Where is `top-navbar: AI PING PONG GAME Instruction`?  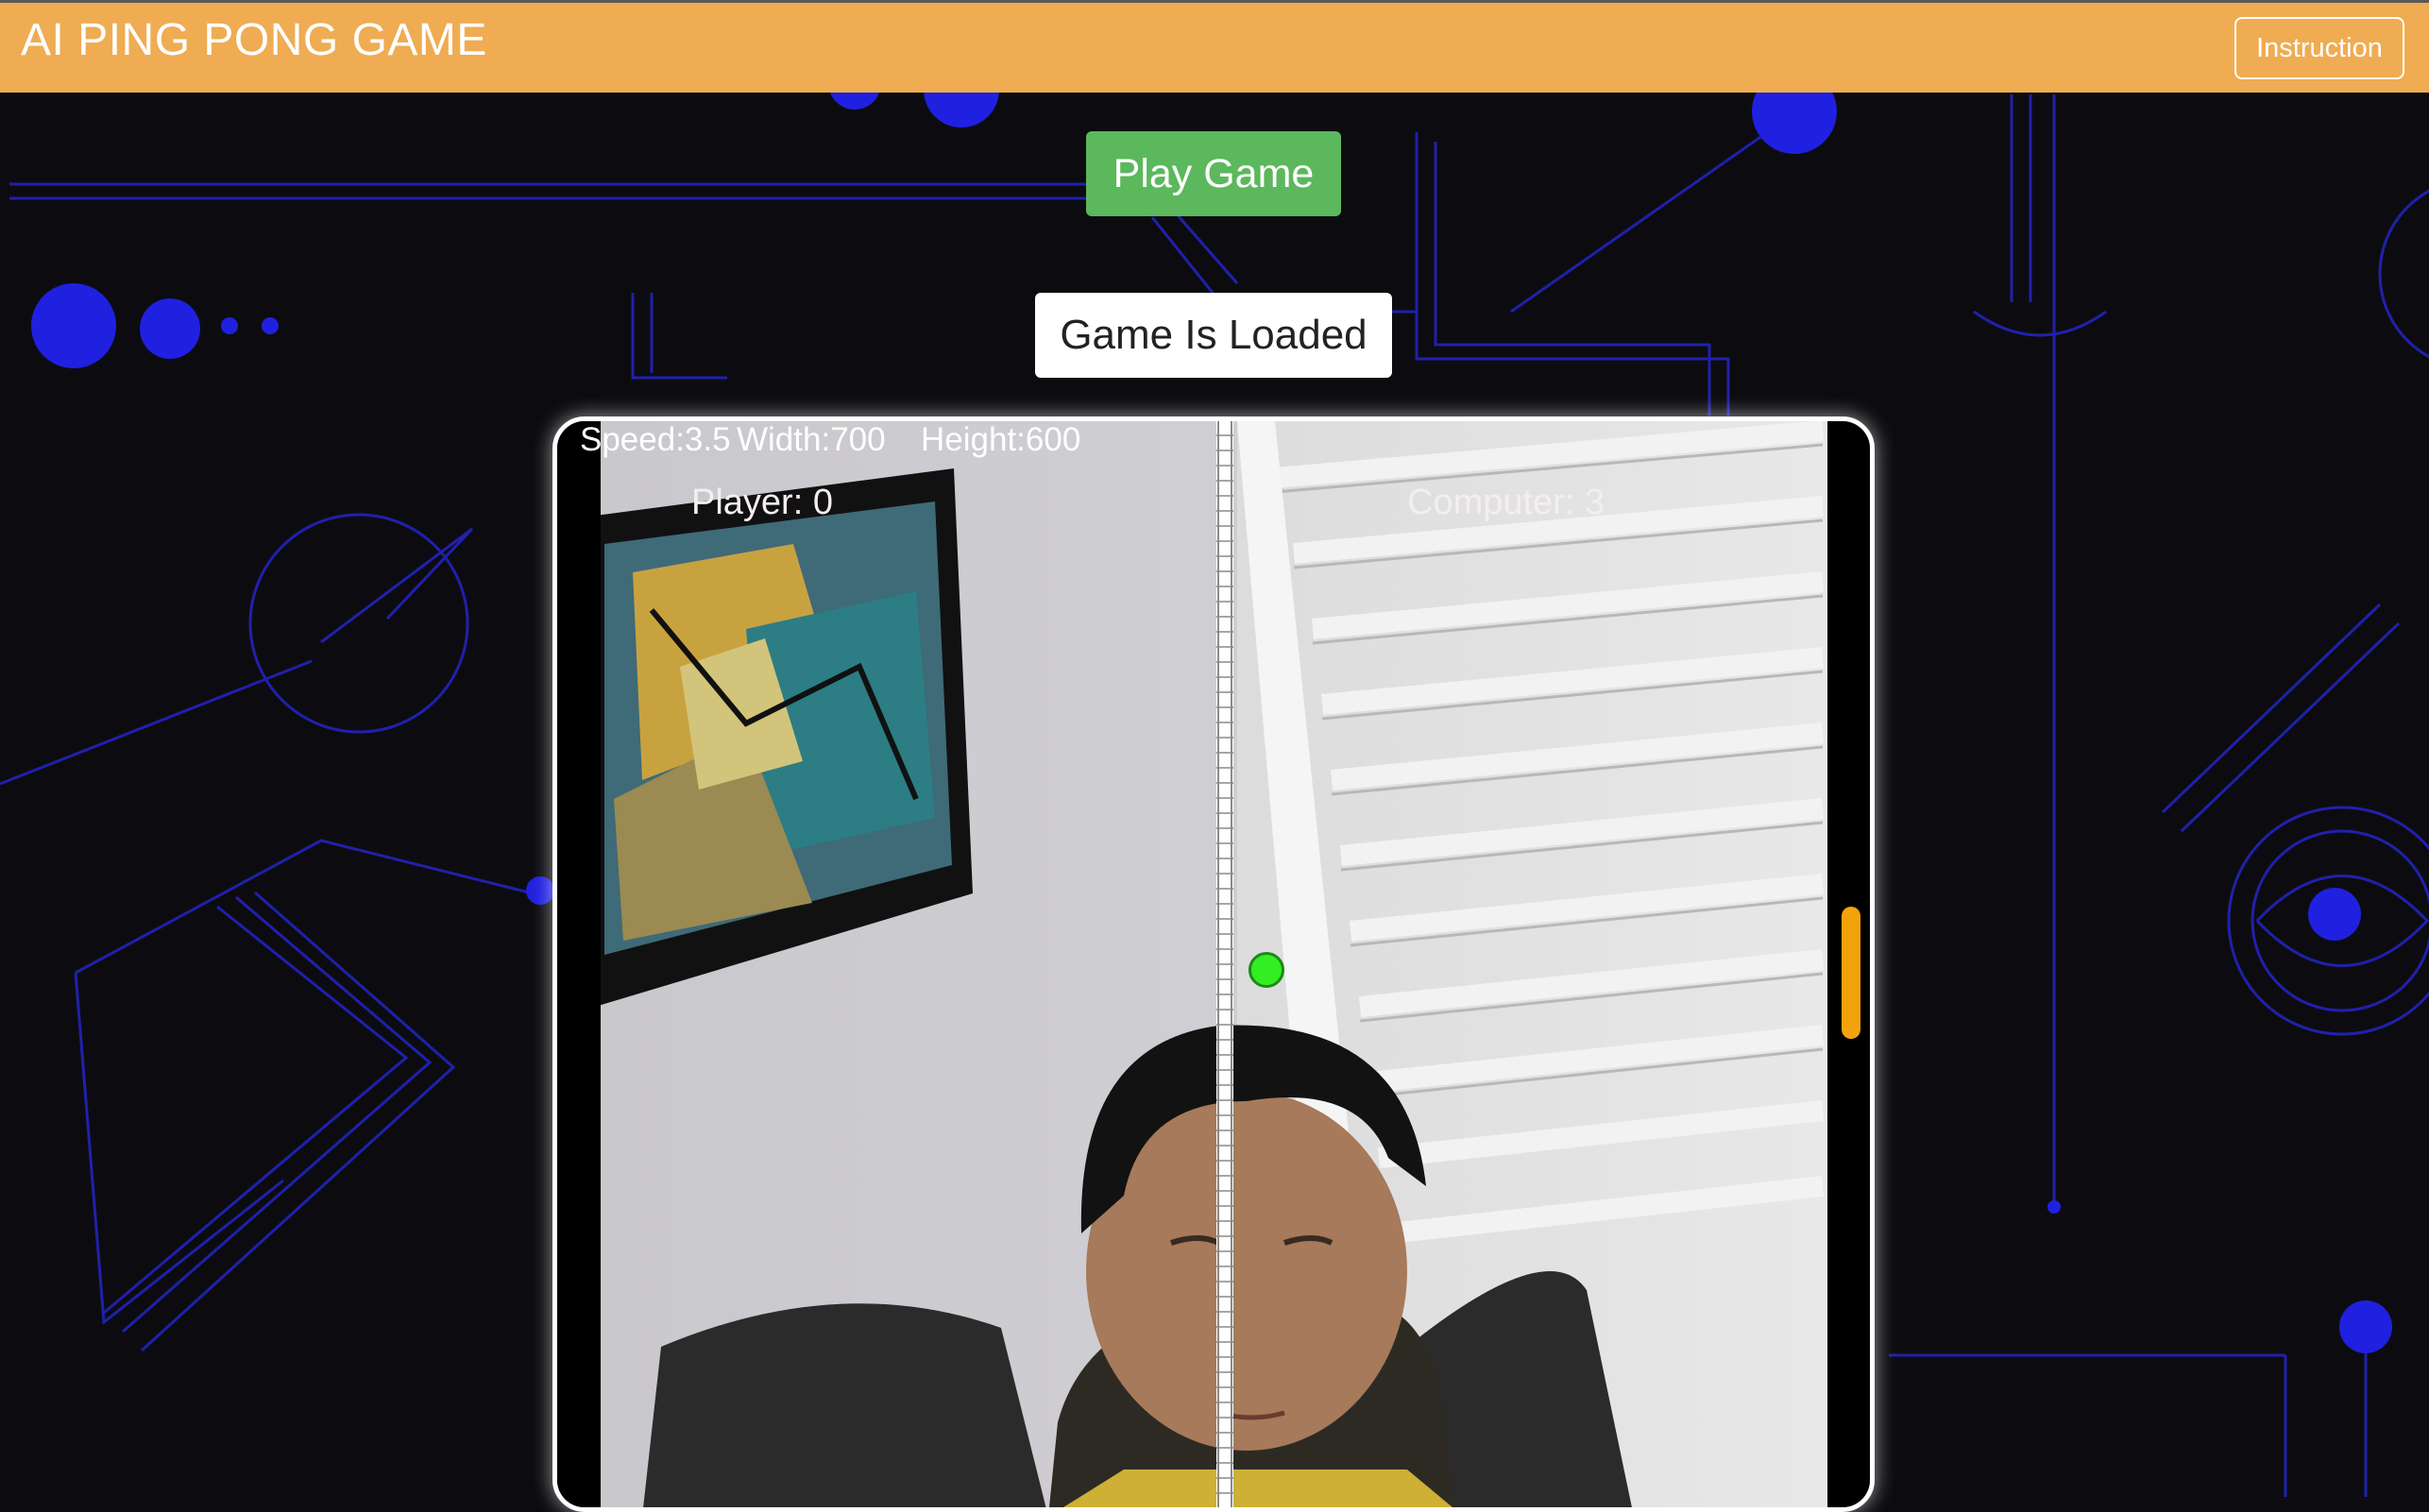 top-navbar: AI PING PONG GAME Instruction is located at coordinates (1214, 46).